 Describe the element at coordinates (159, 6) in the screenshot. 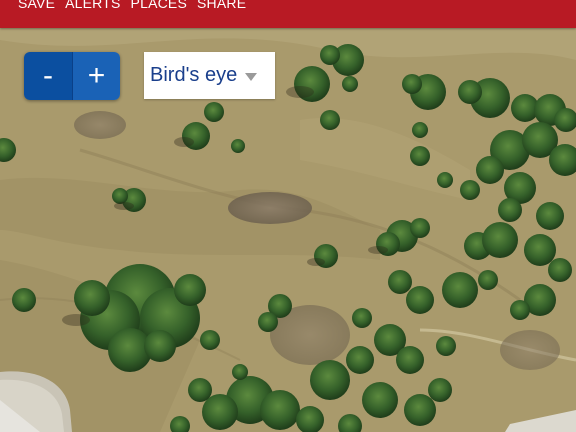

I see `places-link: PLACES` at that location.